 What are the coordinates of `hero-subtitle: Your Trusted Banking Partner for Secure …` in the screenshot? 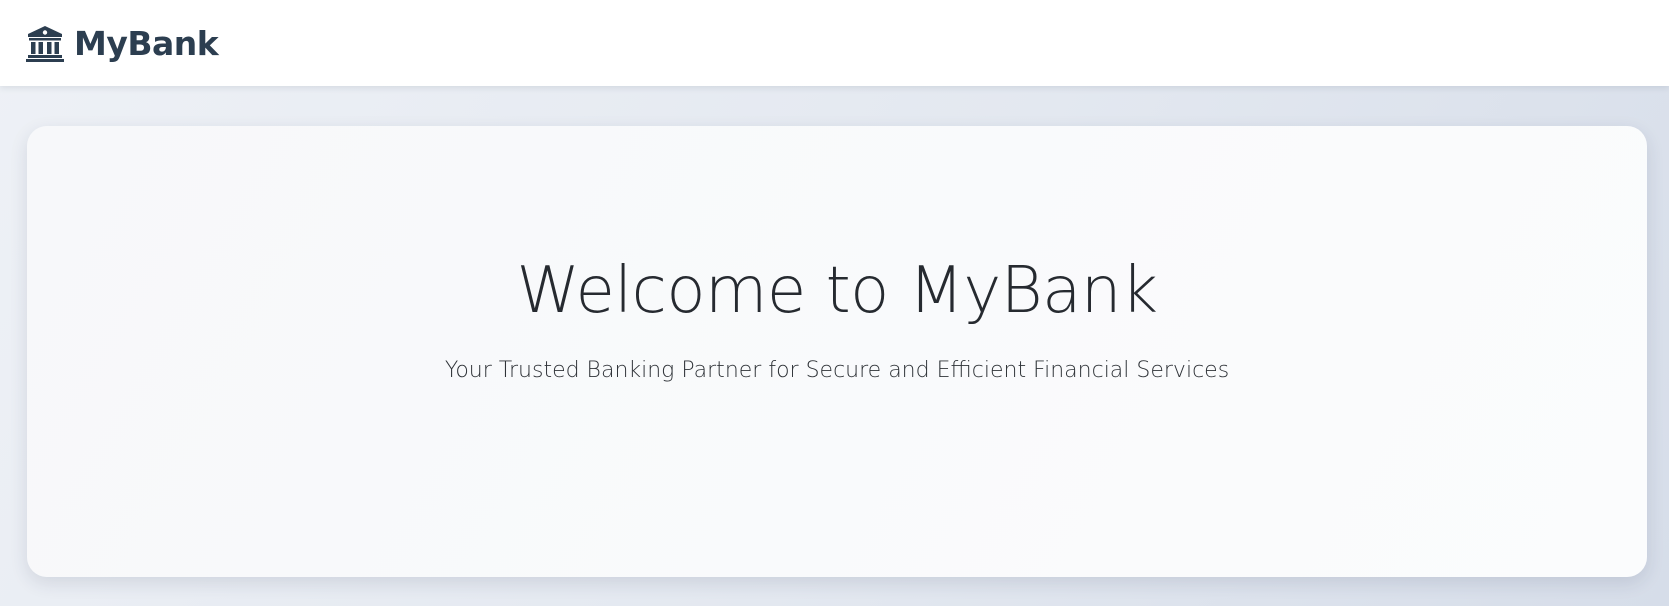 It's located at (837, 371).